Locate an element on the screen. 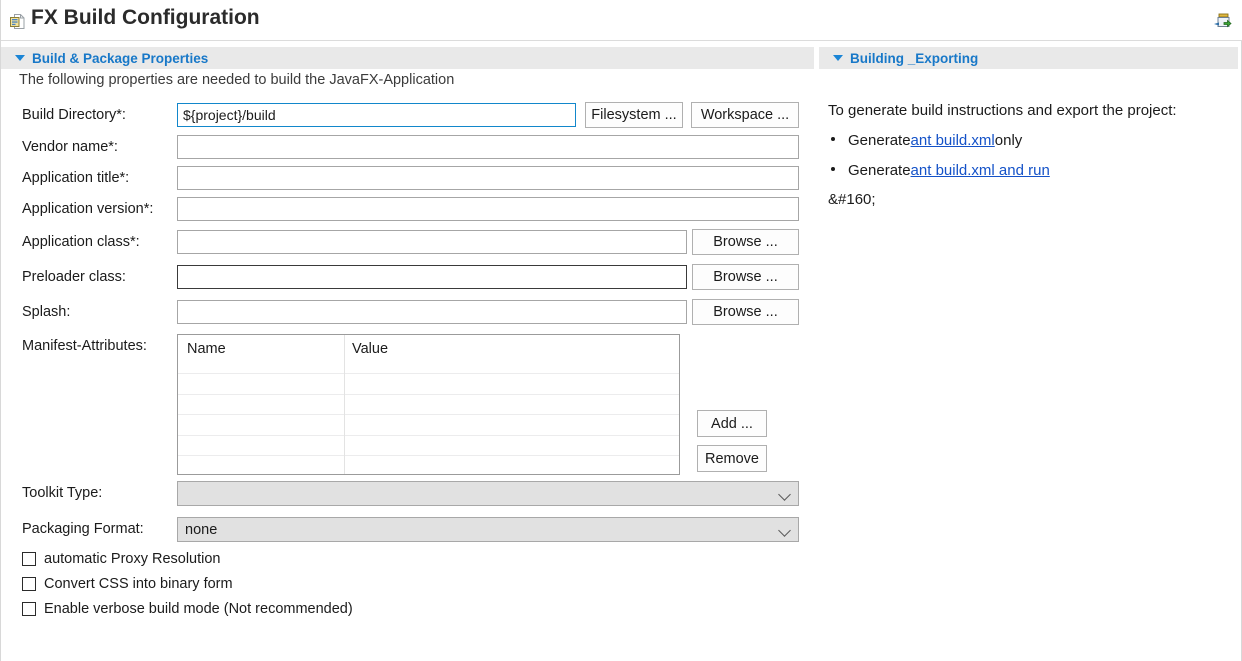 Image resolution: width=1242 pixels, height=661 pixels. bullet-generate-build-xml-and-run: Generate ant build.xml and run is located at coordinates (940, 170).